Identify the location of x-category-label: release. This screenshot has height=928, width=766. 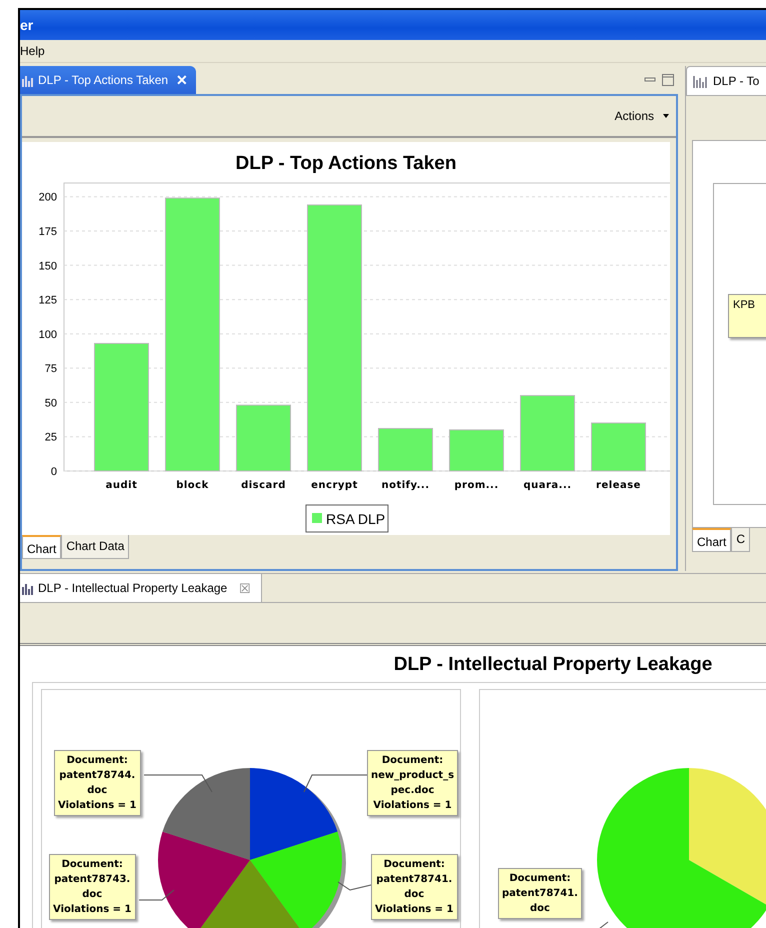
(618, 485).